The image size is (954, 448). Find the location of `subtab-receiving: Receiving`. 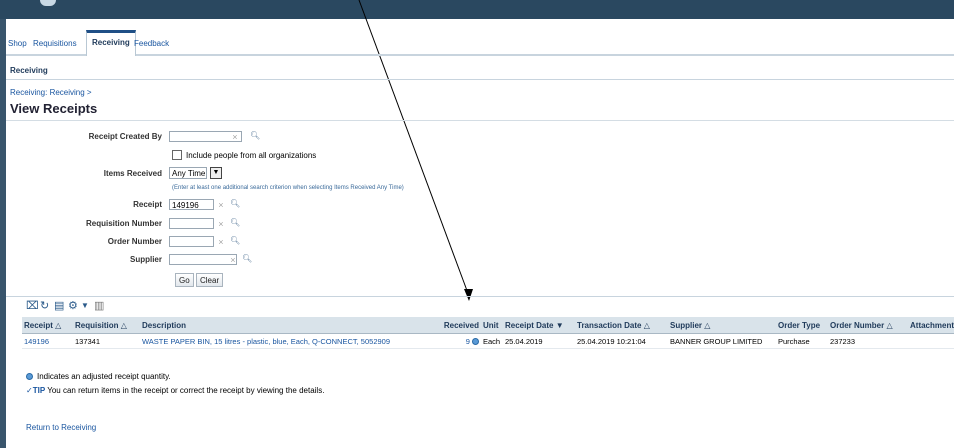

subtab-receiving: Receiving is located at coordinates (29, 70).